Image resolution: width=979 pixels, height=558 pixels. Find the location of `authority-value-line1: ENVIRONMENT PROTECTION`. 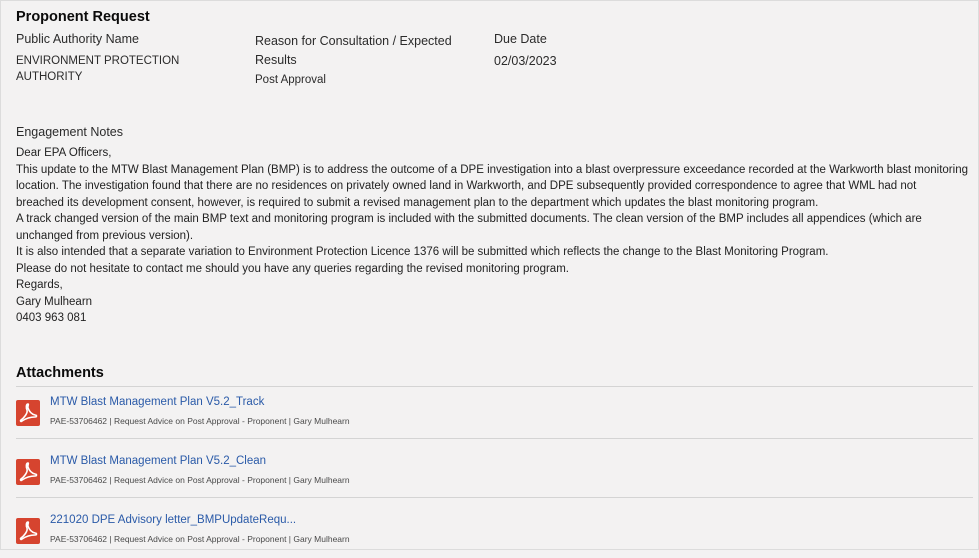

authority-value-line1: ENVIRONMENT PROTECTION is located at coordinates (98, 61).